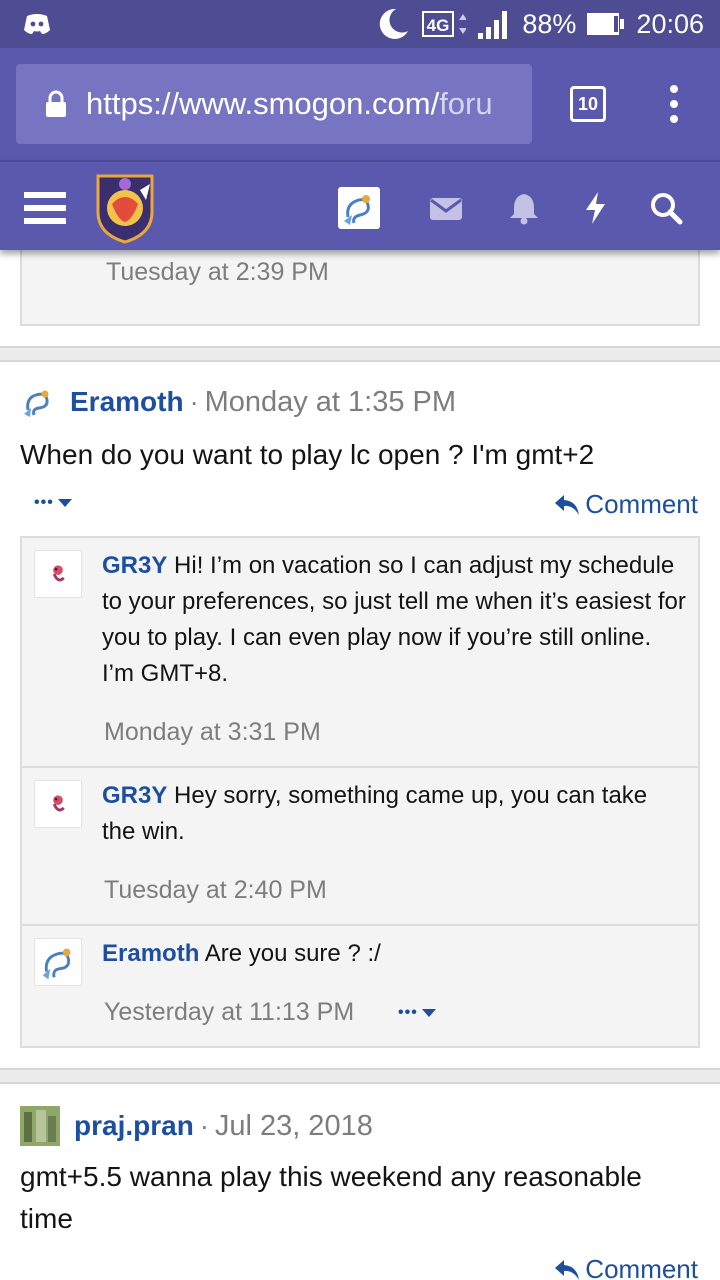  What do you see at coordinates (229, 1012) in the screenshot?
I see `comment-timestamp: Yesterday at 11:13 PM` at bounding box center [229, 1012].